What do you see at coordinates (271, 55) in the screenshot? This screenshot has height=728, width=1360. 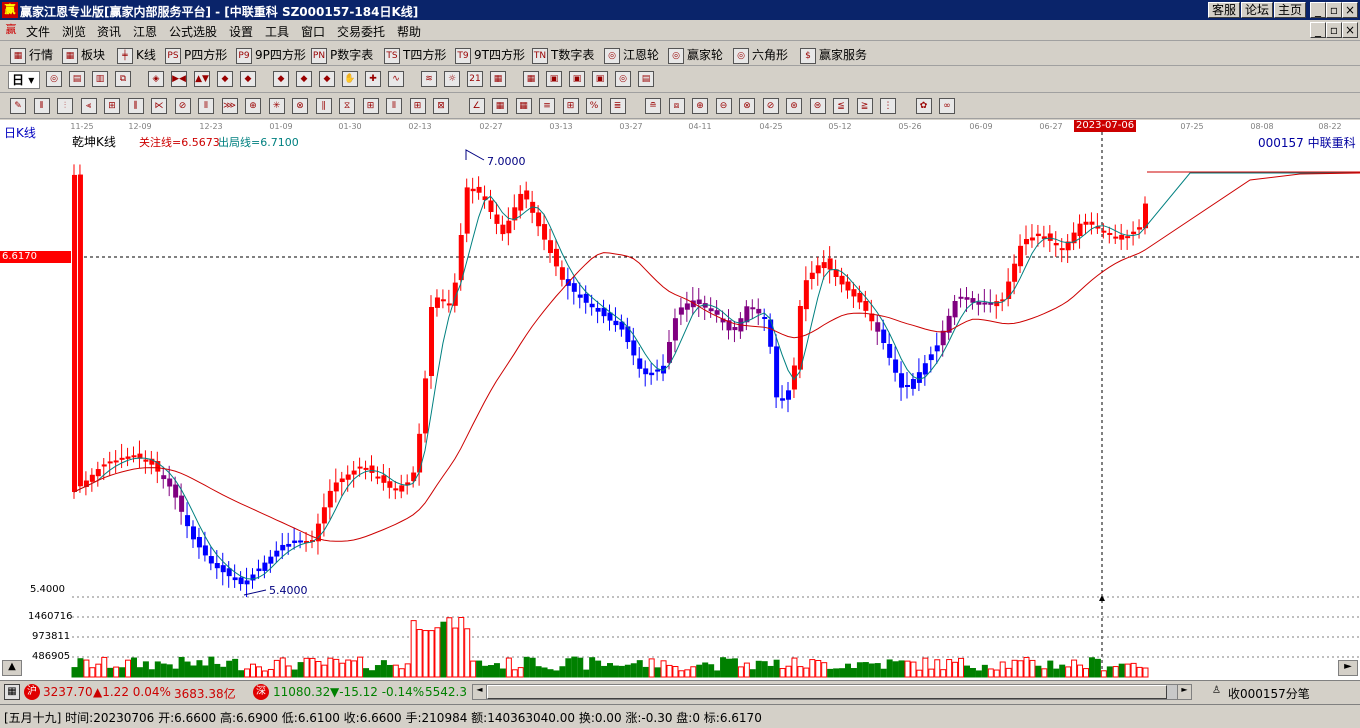 I see `toolbar-p9-button: P9 9P四方形` at bounding box center [271, 55].